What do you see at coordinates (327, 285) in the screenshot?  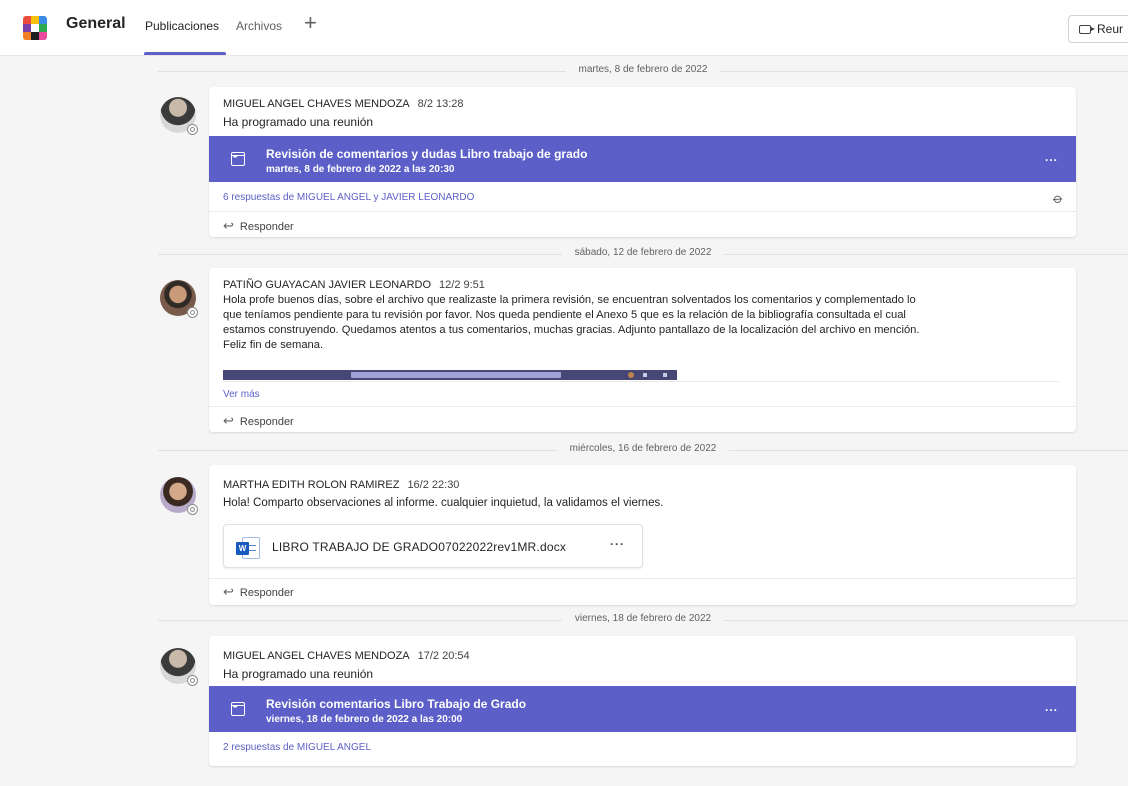 I see `author-name: PATIÑO GUAYACAN JAVIER LEONARDO` at bounding box center [327, 285].